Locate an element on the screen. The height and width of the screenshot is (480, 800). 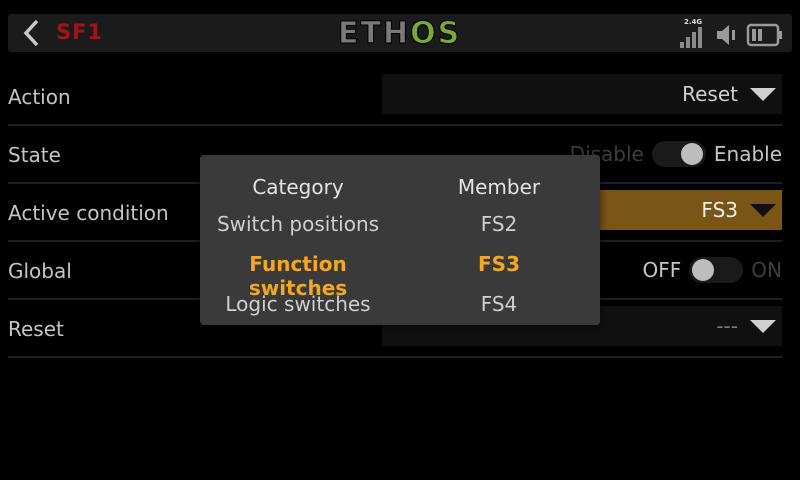
signal-icon: 2.4G is located at coordinates (694, 35).